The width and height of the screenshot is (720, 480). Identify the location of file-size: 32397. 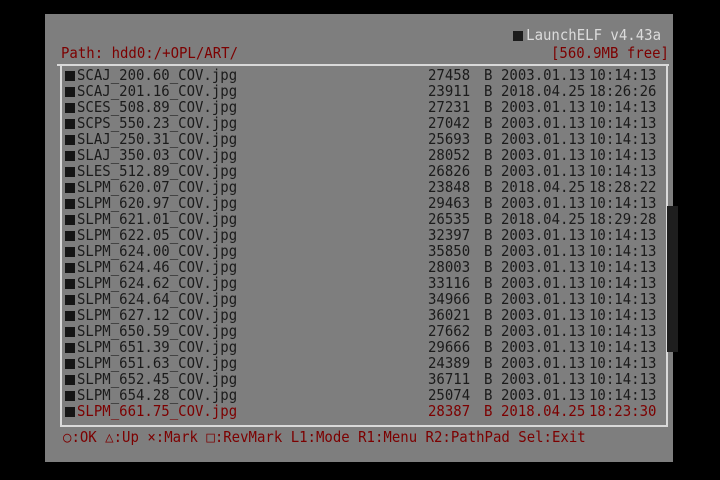
(449, 236).